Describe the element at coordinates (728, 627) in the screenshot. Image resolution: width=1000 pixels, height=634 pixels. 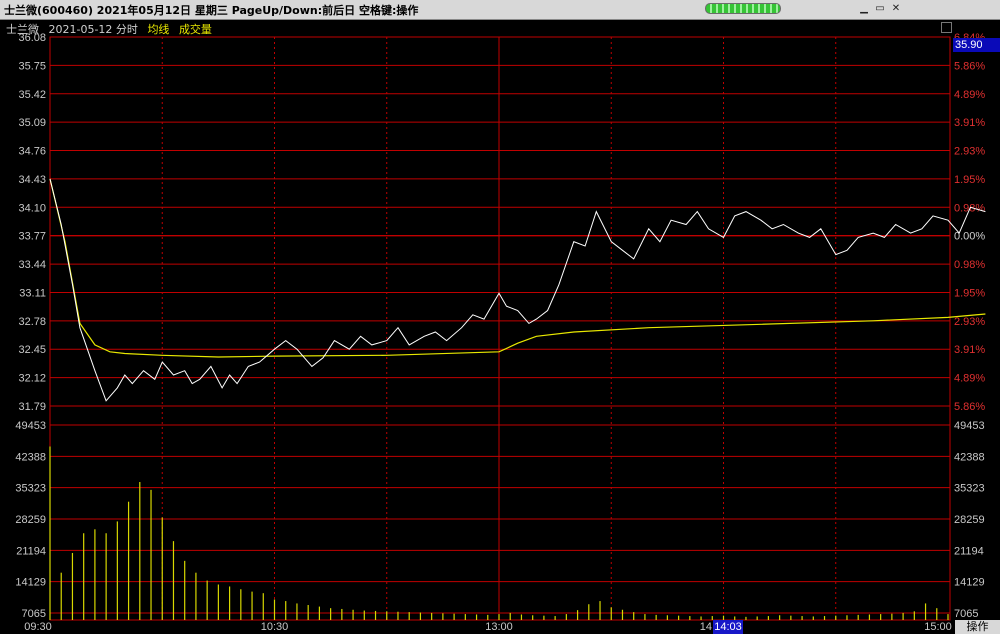
I see `cursor-time-label: 14:03` at that location.